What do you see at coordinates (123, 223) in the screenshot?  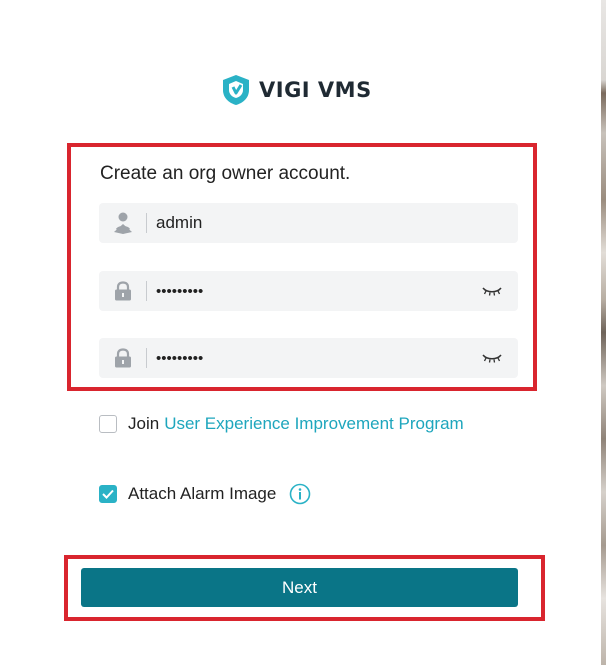 I see `user-icon` at bounding box center [123, 223].